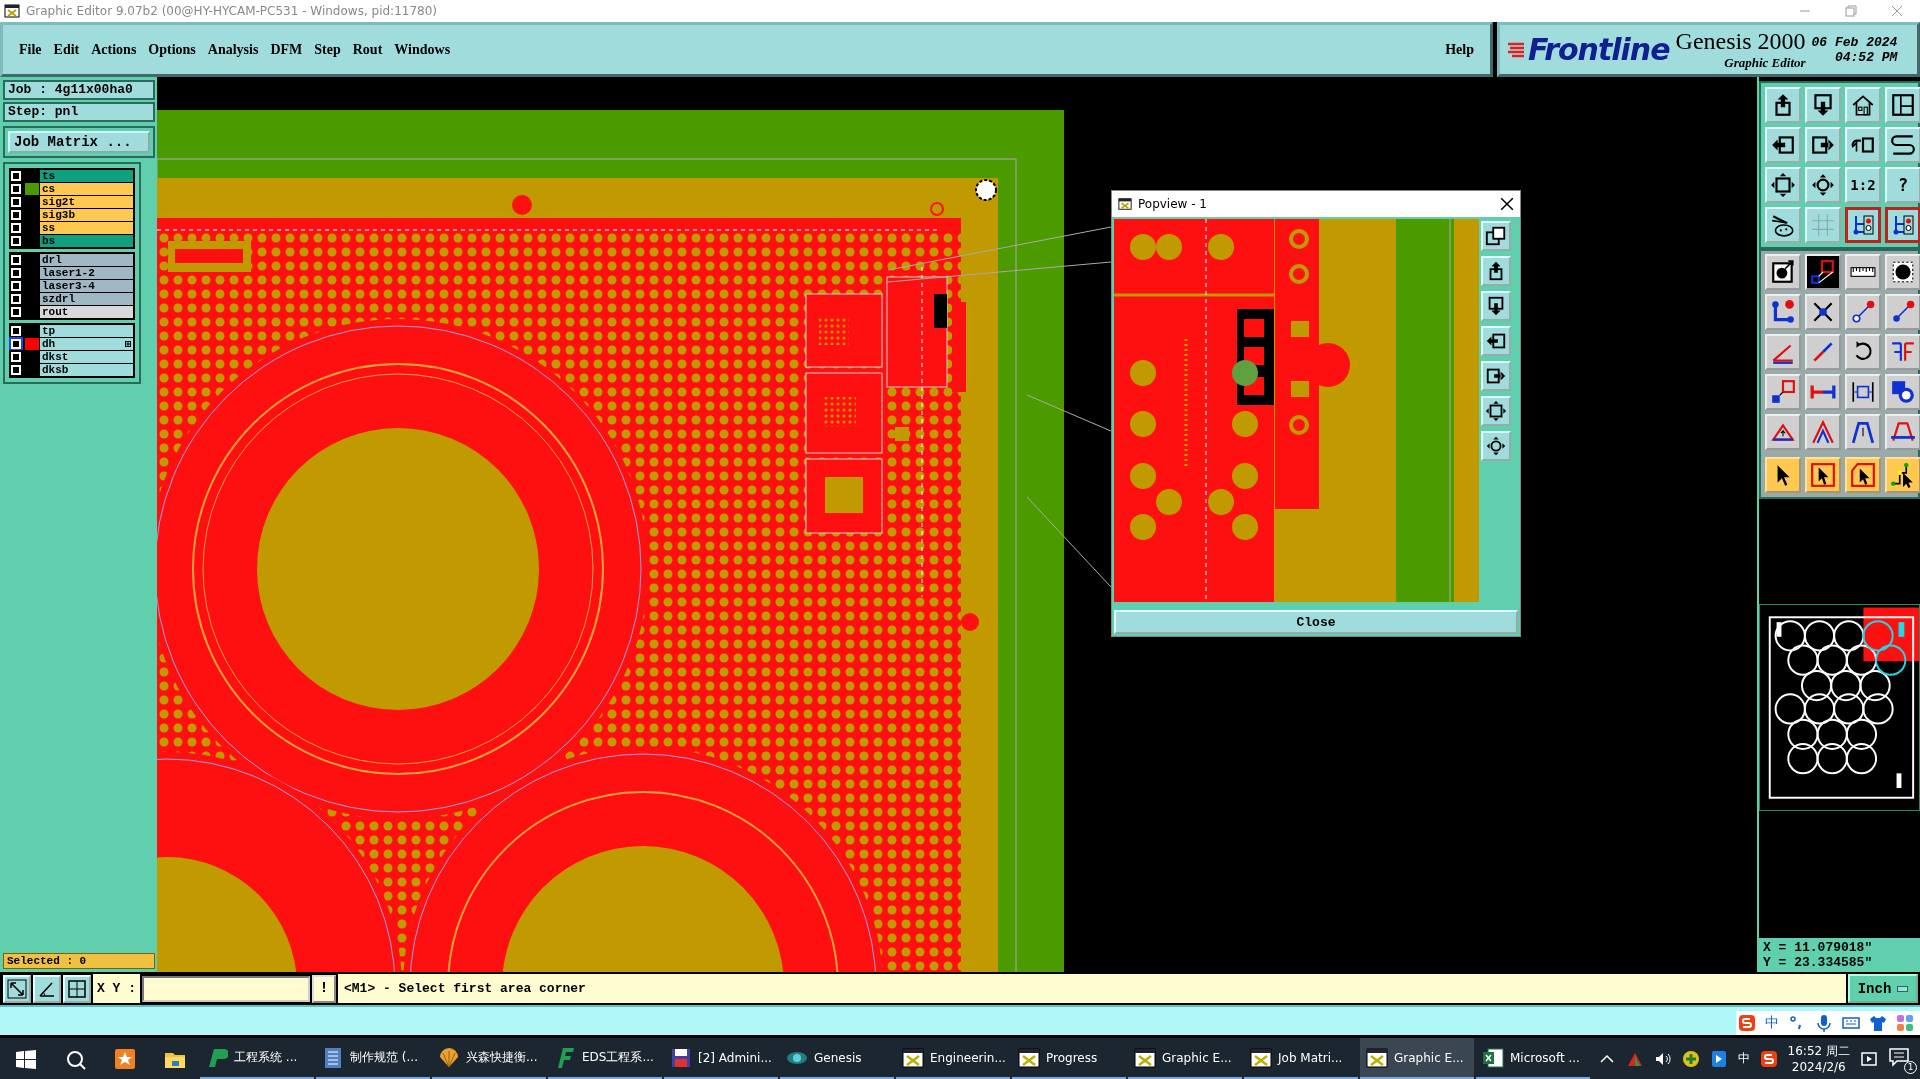  What do you see at coordinates (1768, 1058) in the screenshot?
I see `ime-logo-icon` at bounding box center [1768, 1058].